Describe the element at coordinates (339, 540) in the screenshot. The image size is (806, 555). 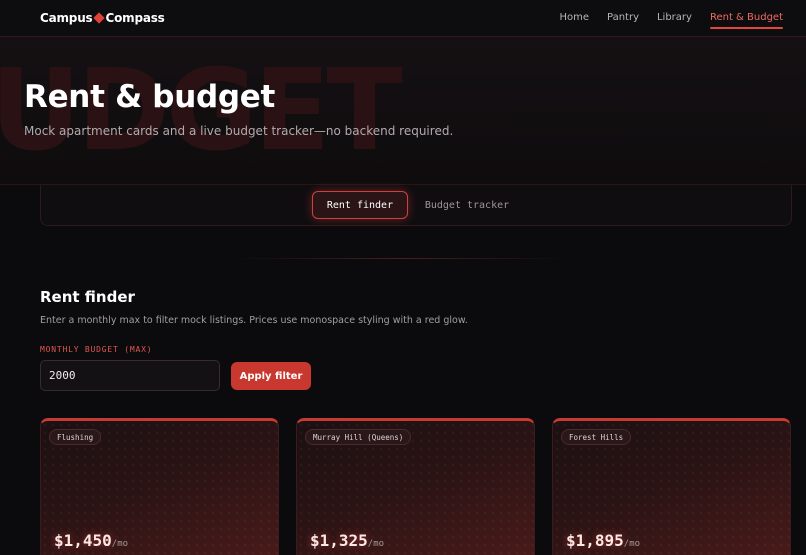
I see `price-value: $1,325` at that location.